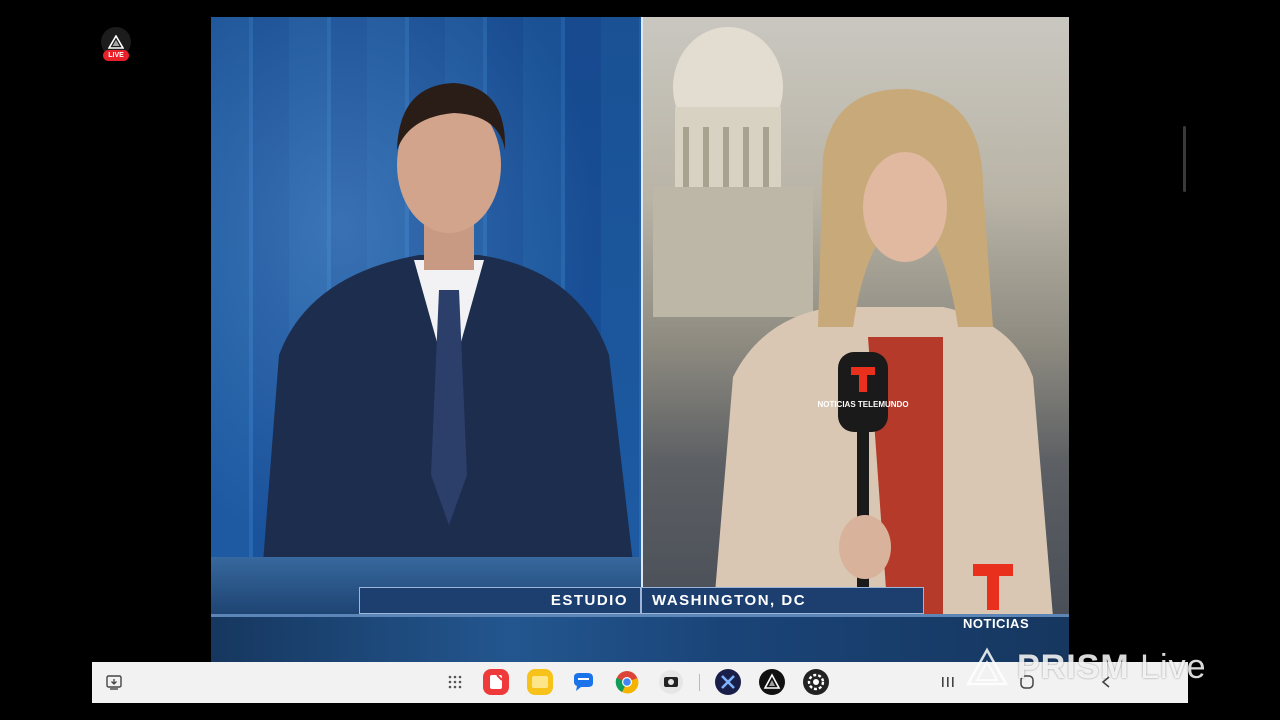 This screenshot has height=720, width=1280. I want to click on telemundo-logo-icon, so click(993, 587).